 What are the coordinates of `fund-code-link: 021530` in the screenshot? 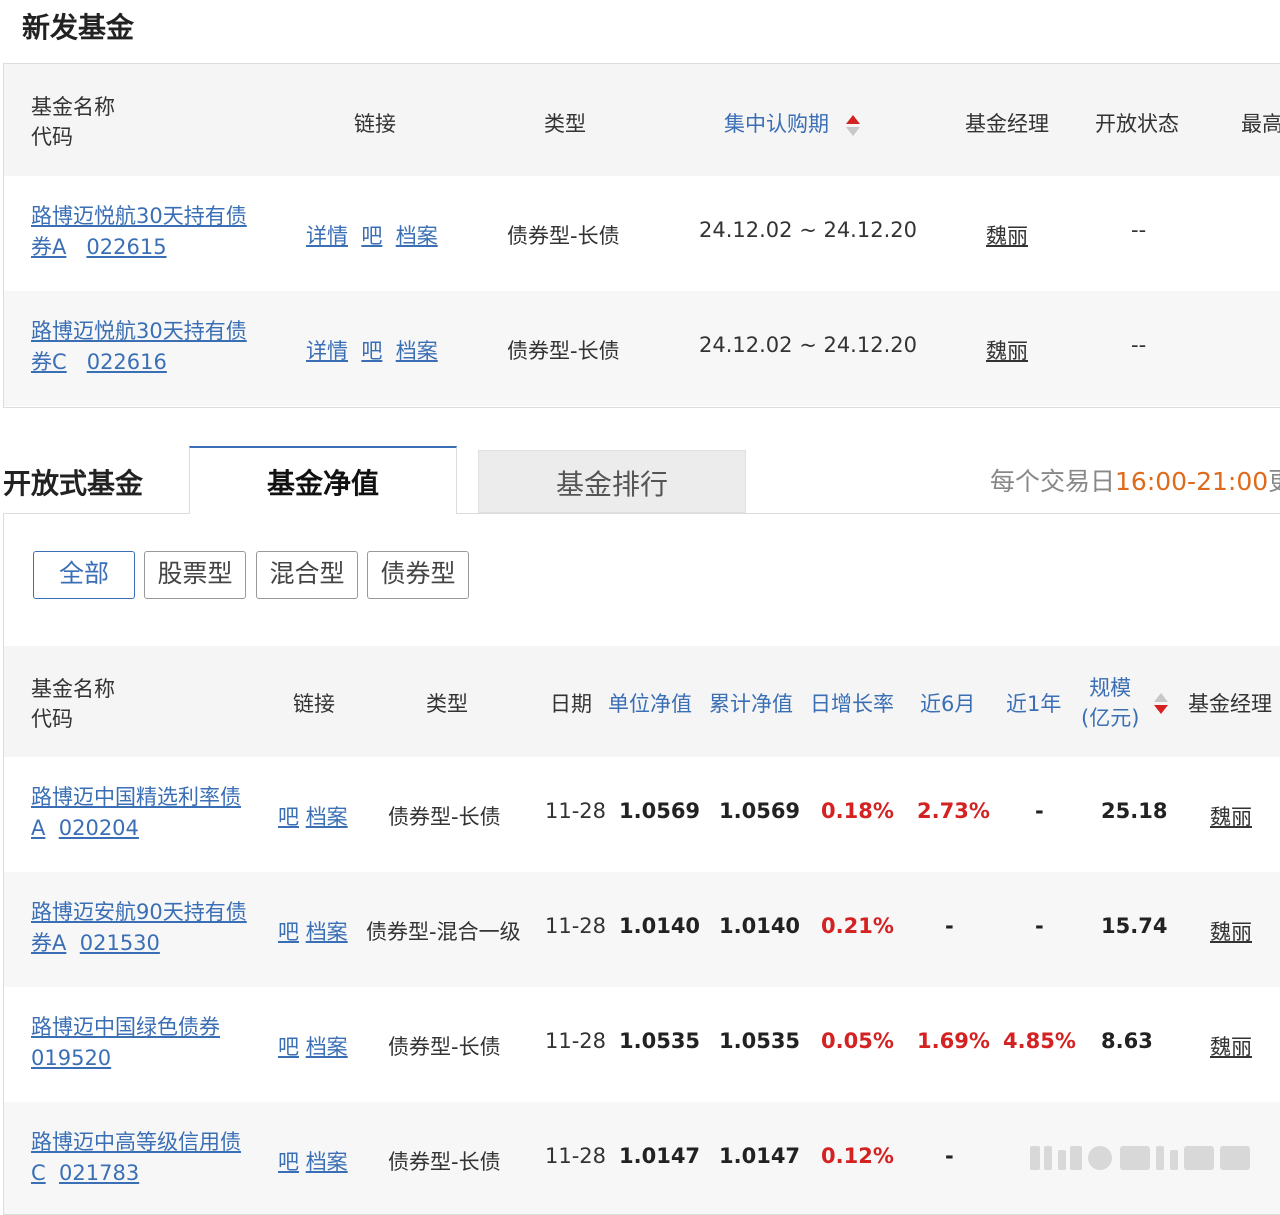 It's located at (120, 943).